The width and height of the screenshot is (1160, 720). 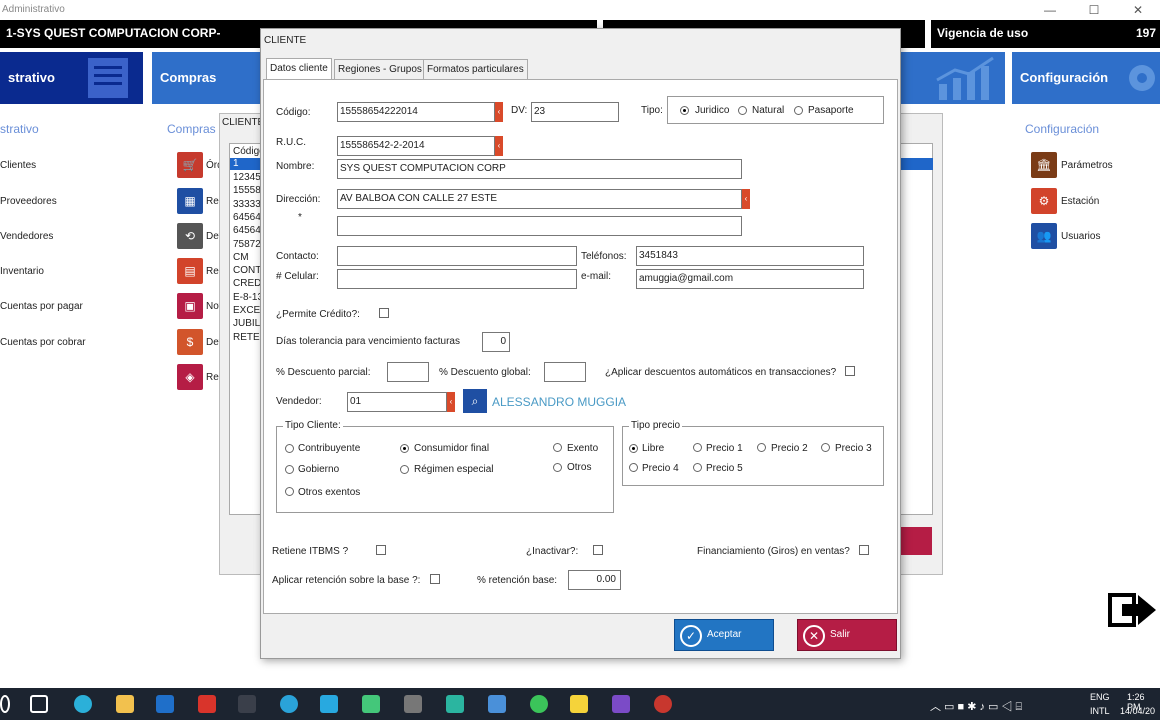 I want to click on module-configuracion: Configuración, so click(x=1086, y=78).